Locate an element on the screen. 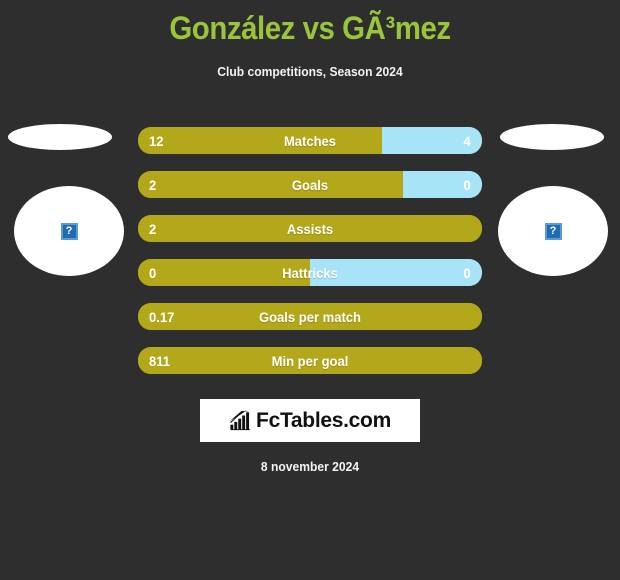 This screenshot has height=580, width=620. stat-bar-row: 12 Matches 4 is located at coordinates (310, 140).